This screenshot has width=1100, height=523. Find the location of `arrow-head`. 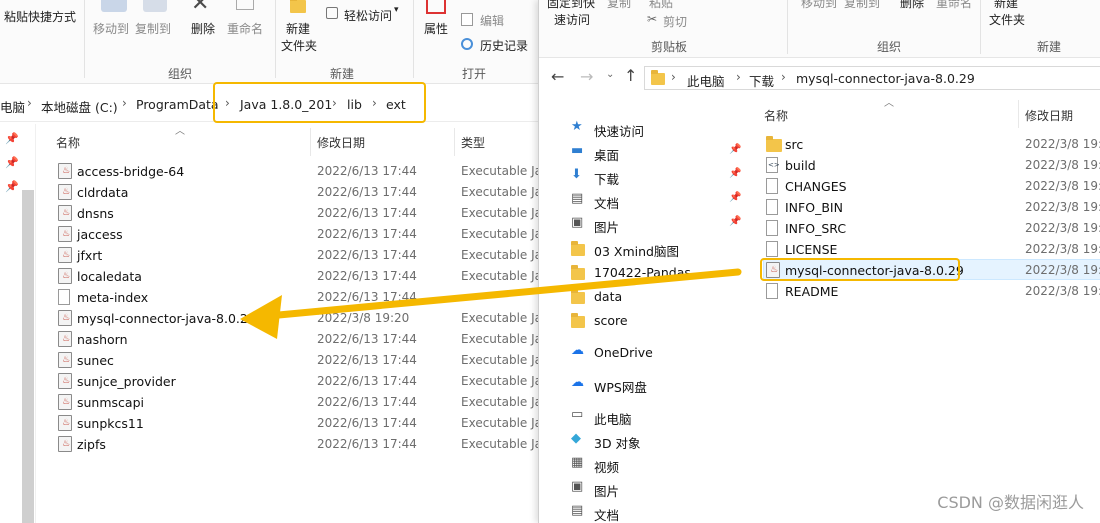

arrow-head is located at coordinates (261, 317).